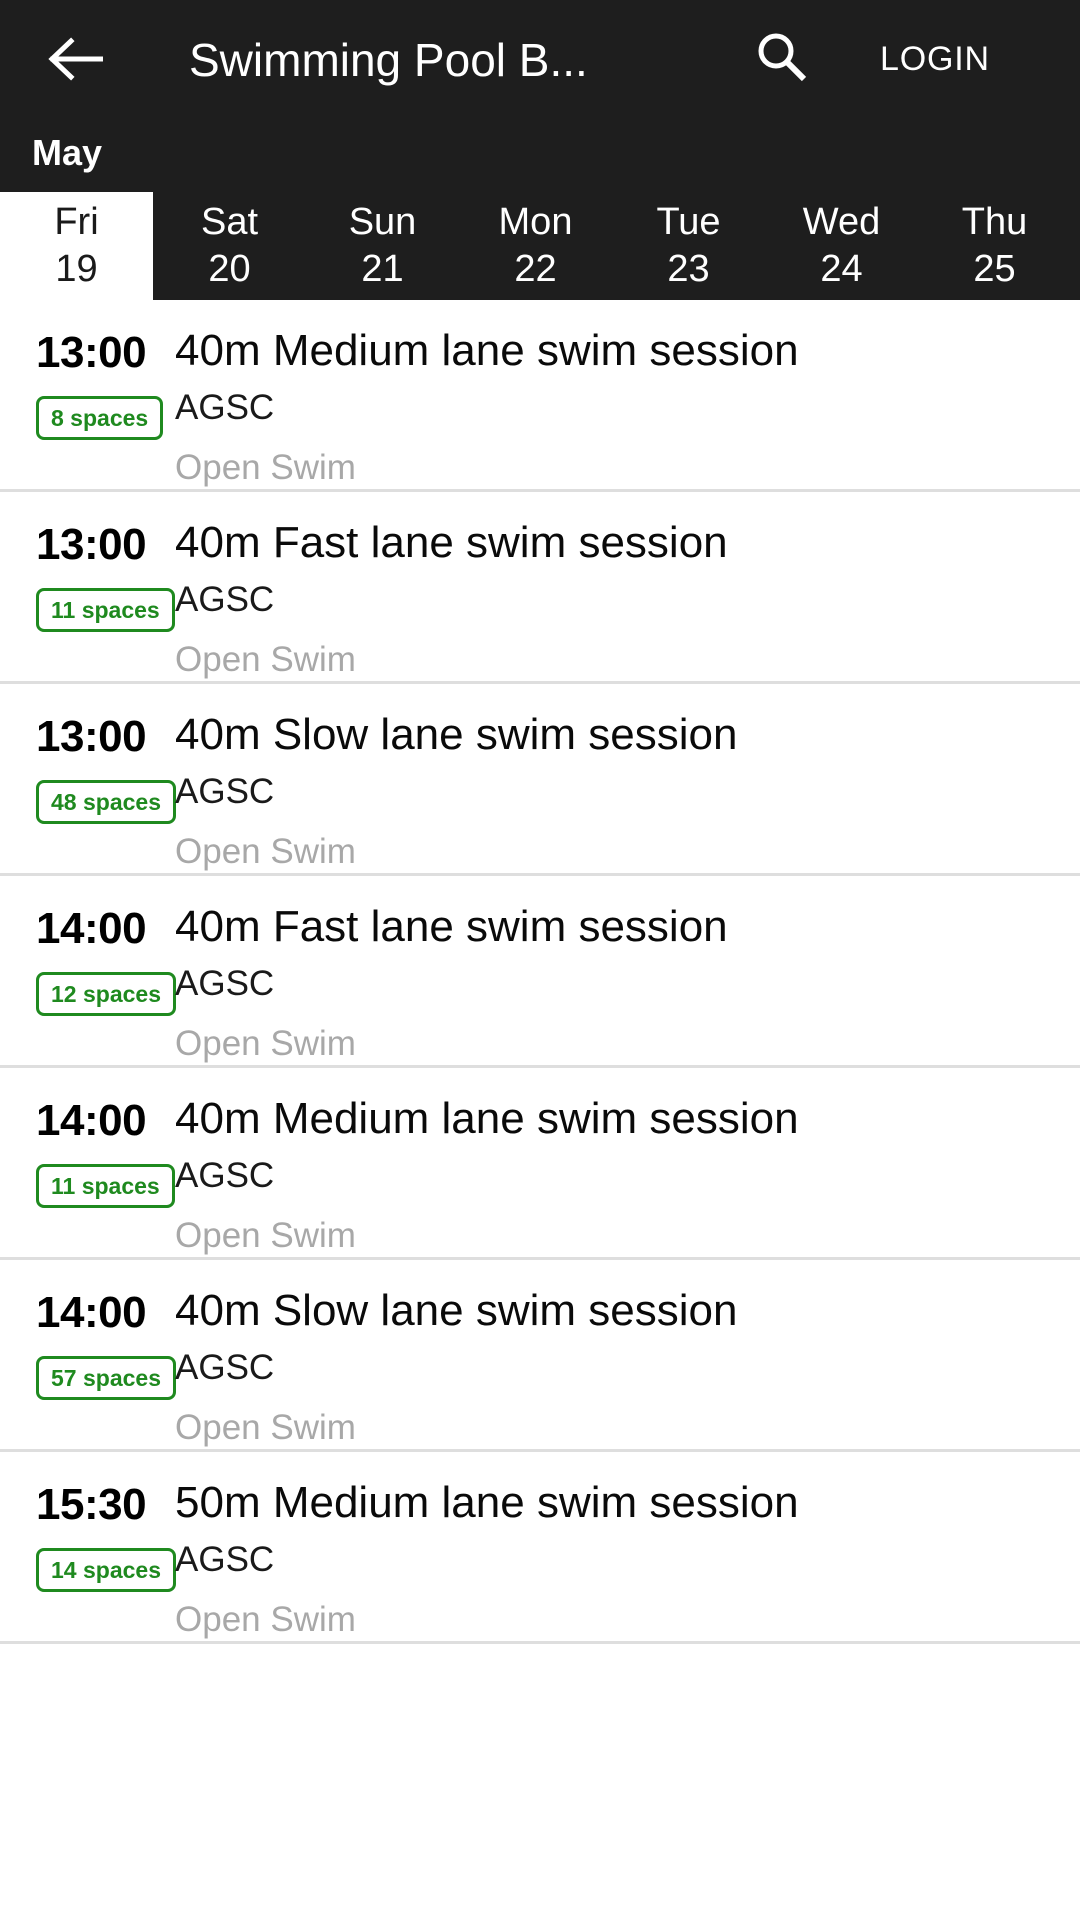 This screenshot has width=1080, height=1920. Describe the element at coordinates (106, 1570) in the screenshot. I see `spaces-badge: 14 spaces` at that location.